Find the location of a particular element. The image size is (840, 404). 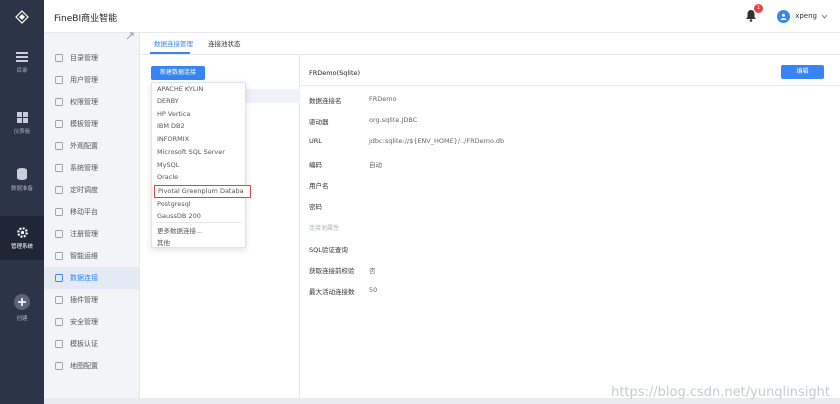

dropdown-option: Postgresql is located at coordinates (174, 204).